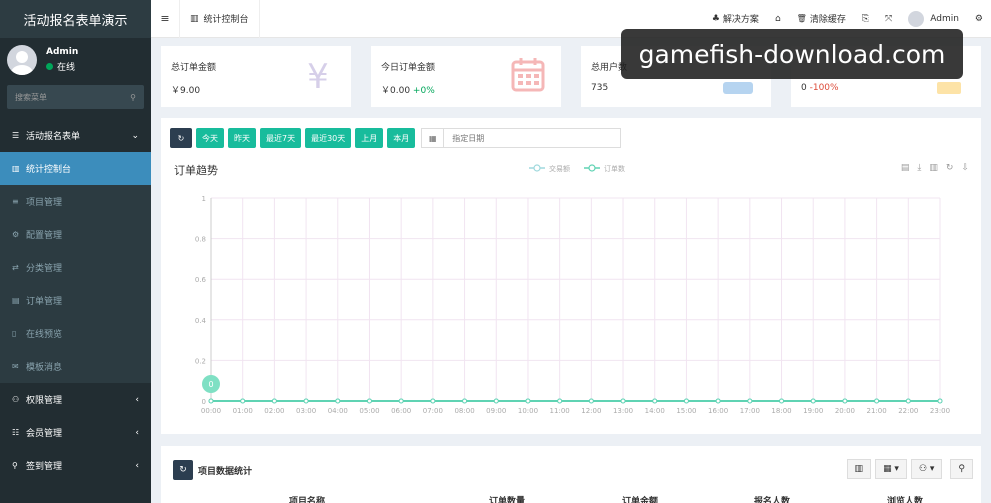 The image size is (991, 503). What do you see at coordinates (908, 411) in the screenshot?
I see `x-tick-label: 22:00` at bounding box center [908, 411].